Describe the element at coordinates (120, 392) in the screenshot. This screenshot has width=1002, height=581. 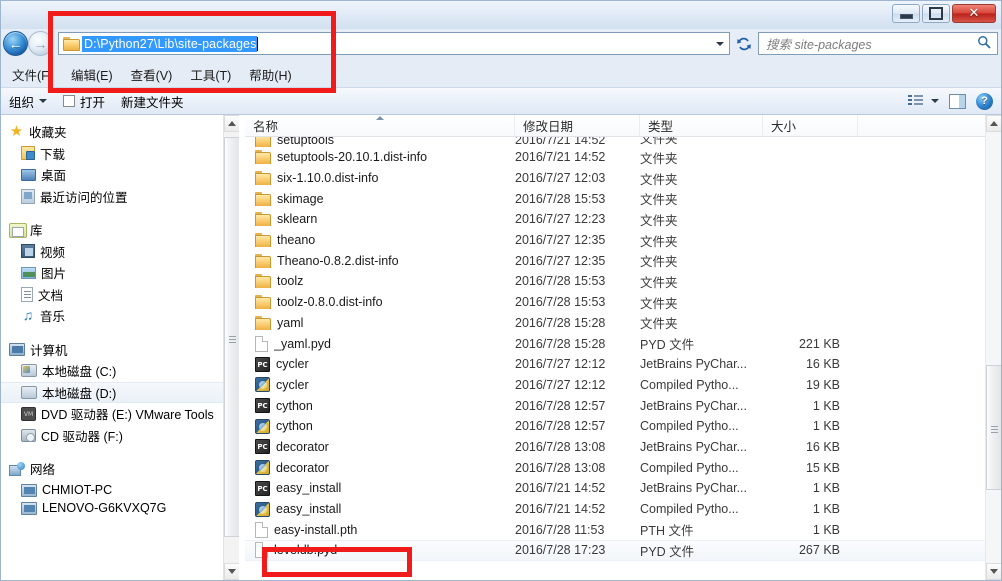
I see `sidebar-item-drive-d: 本地磁盘 (D:)` at that location.